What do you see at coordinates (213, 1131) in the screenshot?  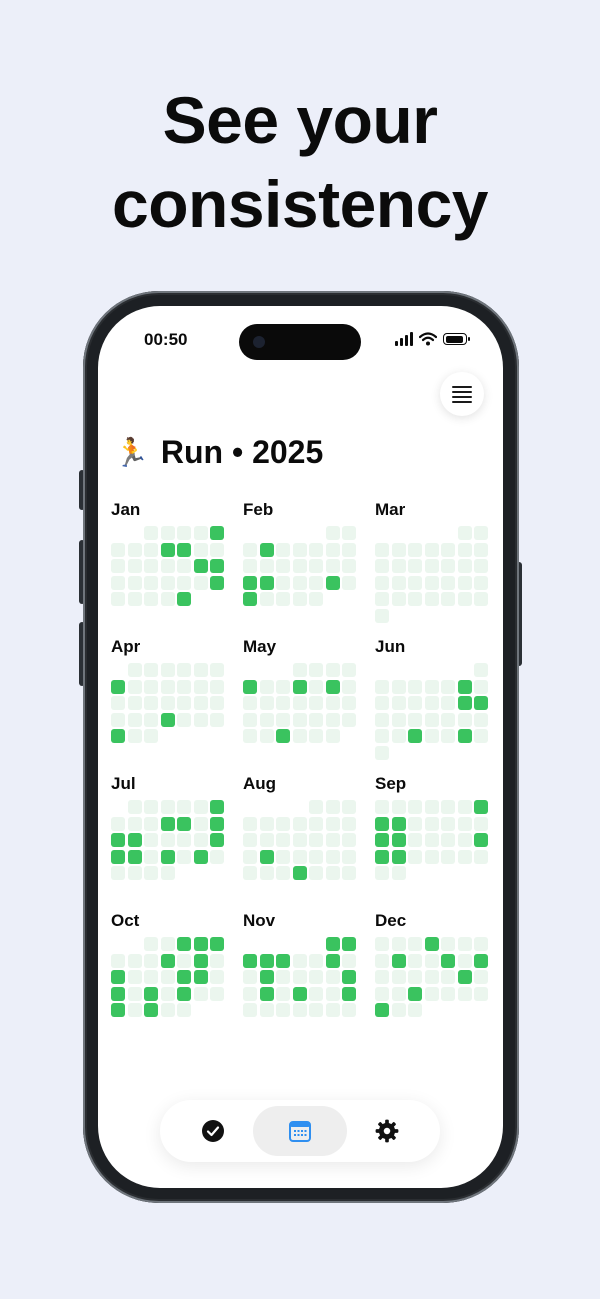 I see `tab-habits` at bounding box center [213, 1131].